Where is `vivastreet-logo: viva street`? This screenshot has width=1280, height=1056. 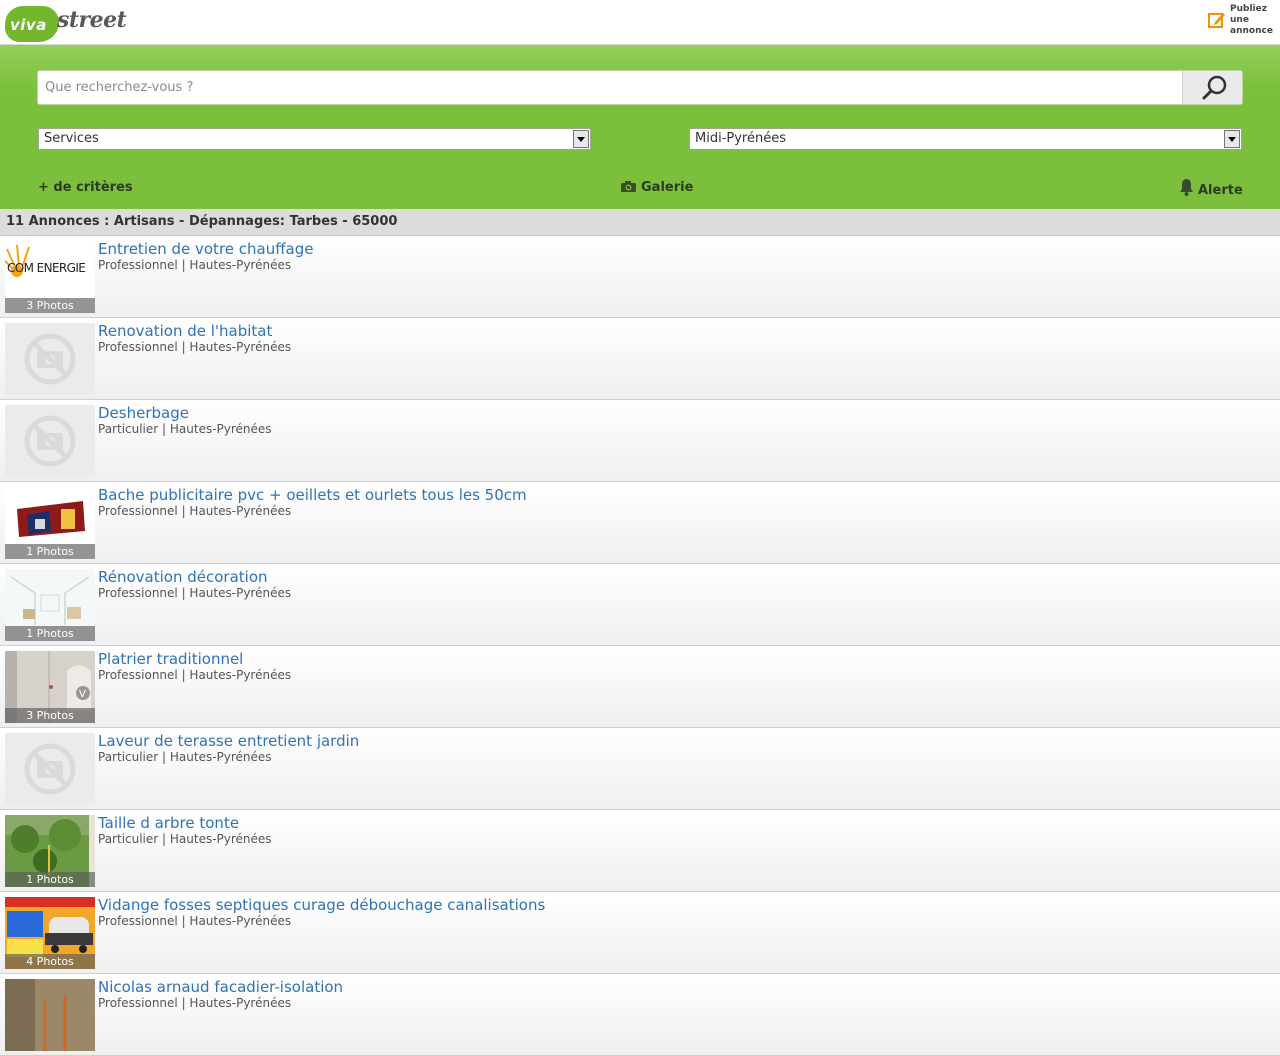
vivastreet-logo: viva street is located at coordinates (66, 24).